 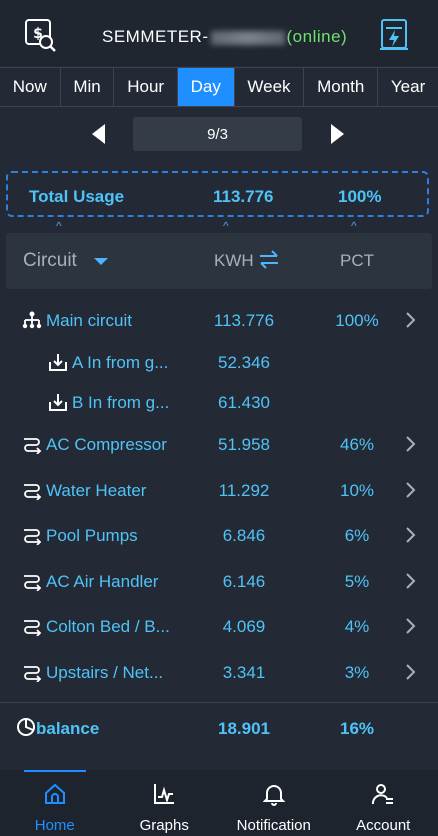 I want to click on tab-week: Week, so click(x=270, y=87).